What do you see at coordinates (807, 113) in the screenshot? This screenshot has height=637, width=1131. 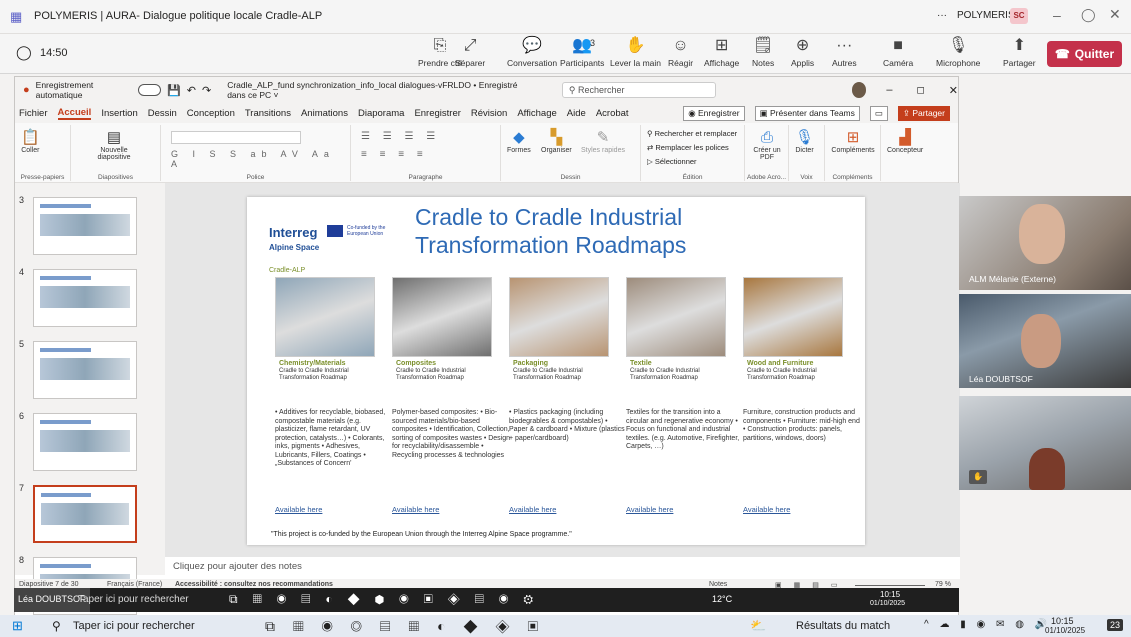 I see `present-in-teams-button: ▣ Présenter dans Teams` at bounding box center [807, 113].